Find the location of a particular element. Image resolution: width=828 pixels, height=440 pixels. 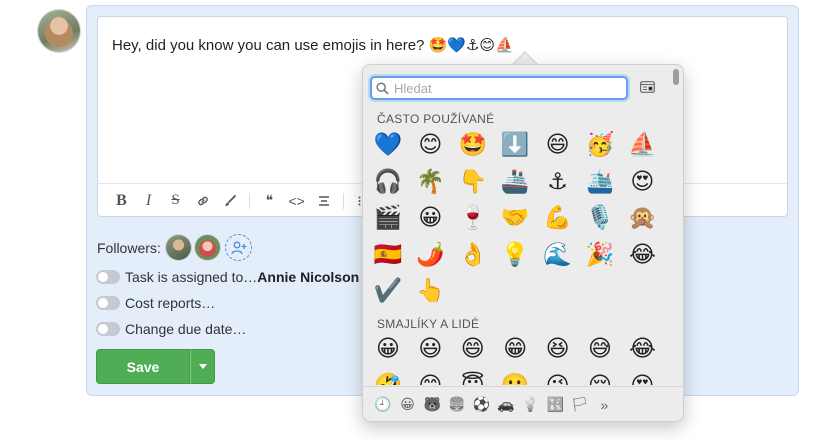

emoji-button: 😉 is located at coordinates (558, 378).